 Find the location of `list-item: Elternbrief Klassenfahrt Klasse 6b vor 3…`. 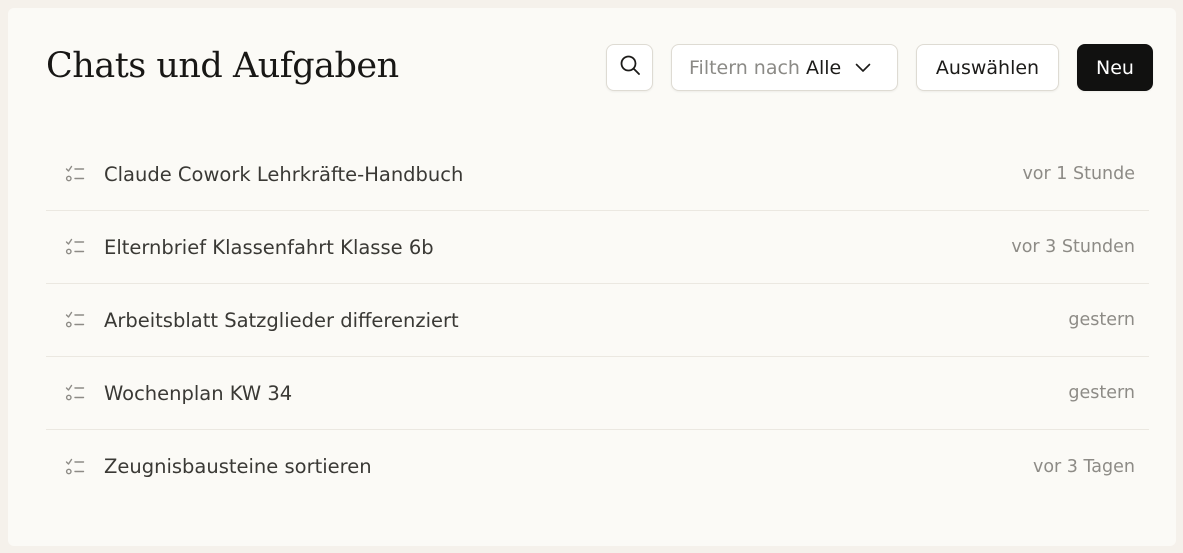

list-item: Elternbrief Klassenfahrt Klasse 6b vor 3… is located at coordinates (597, 247).